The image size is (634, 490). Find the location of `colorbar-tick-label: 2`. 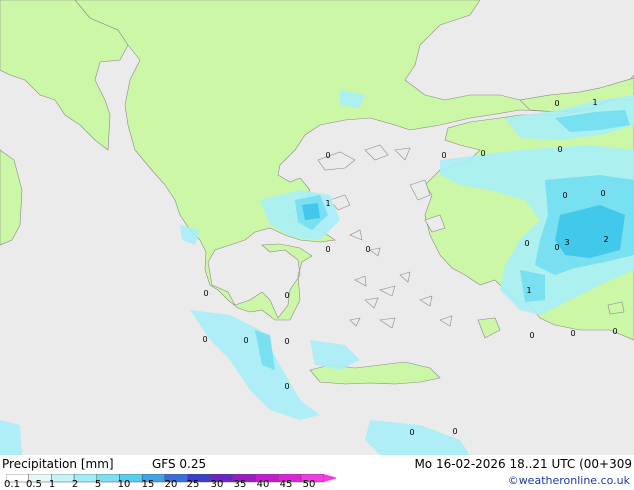

colorbar-tick-label: 2 is located at coordinates (75, 484).